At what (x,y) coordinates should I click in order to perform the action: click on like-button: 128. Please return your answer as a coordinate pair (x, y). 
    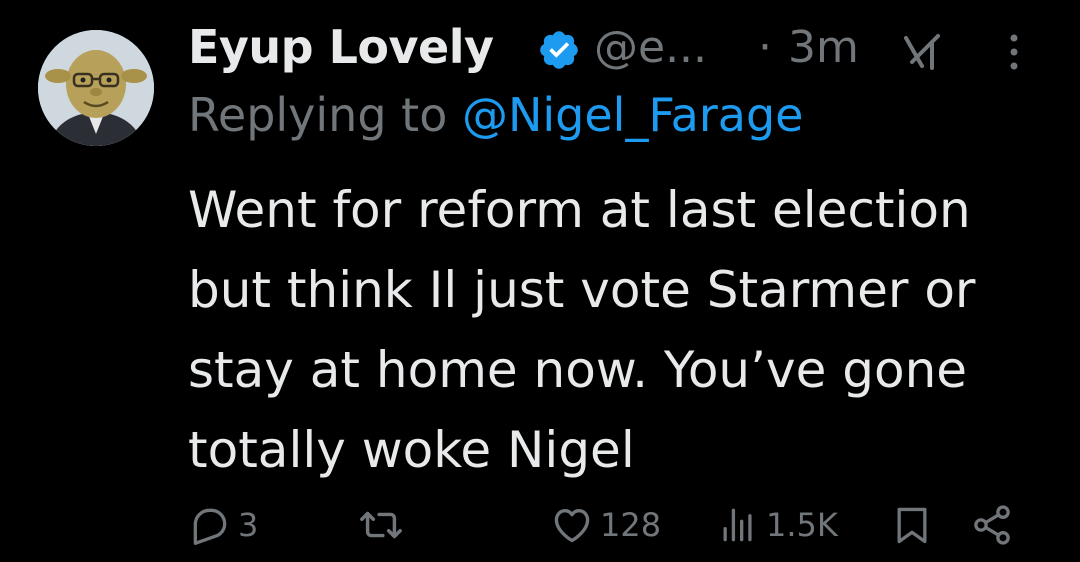
    Looking at the image, I should click on (605, 525).